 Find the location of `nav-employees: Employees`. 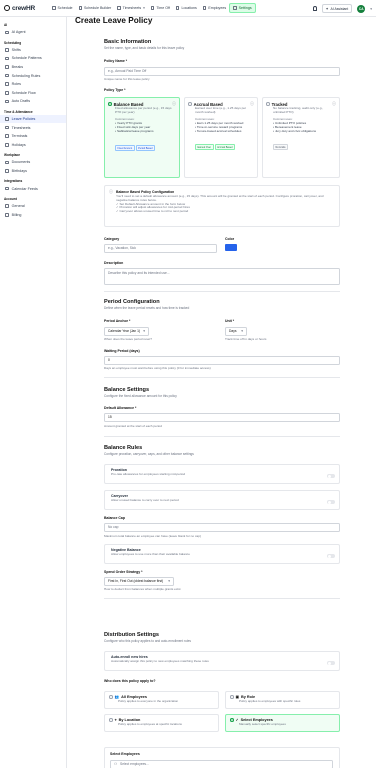

nav-employees: Employees is located at coordinates (214, 8).